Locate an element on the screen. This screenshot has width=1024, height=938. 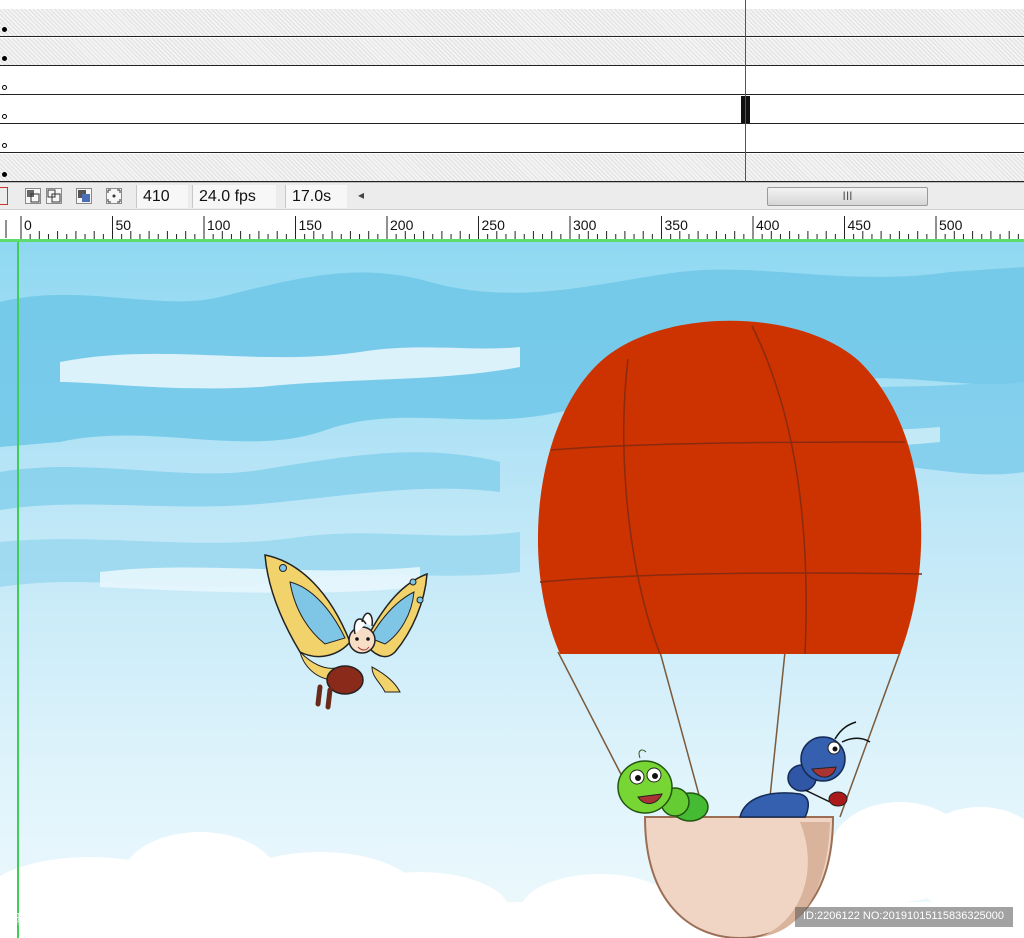
scroll-thumb-grip: III is located at coordinates (847, 196).